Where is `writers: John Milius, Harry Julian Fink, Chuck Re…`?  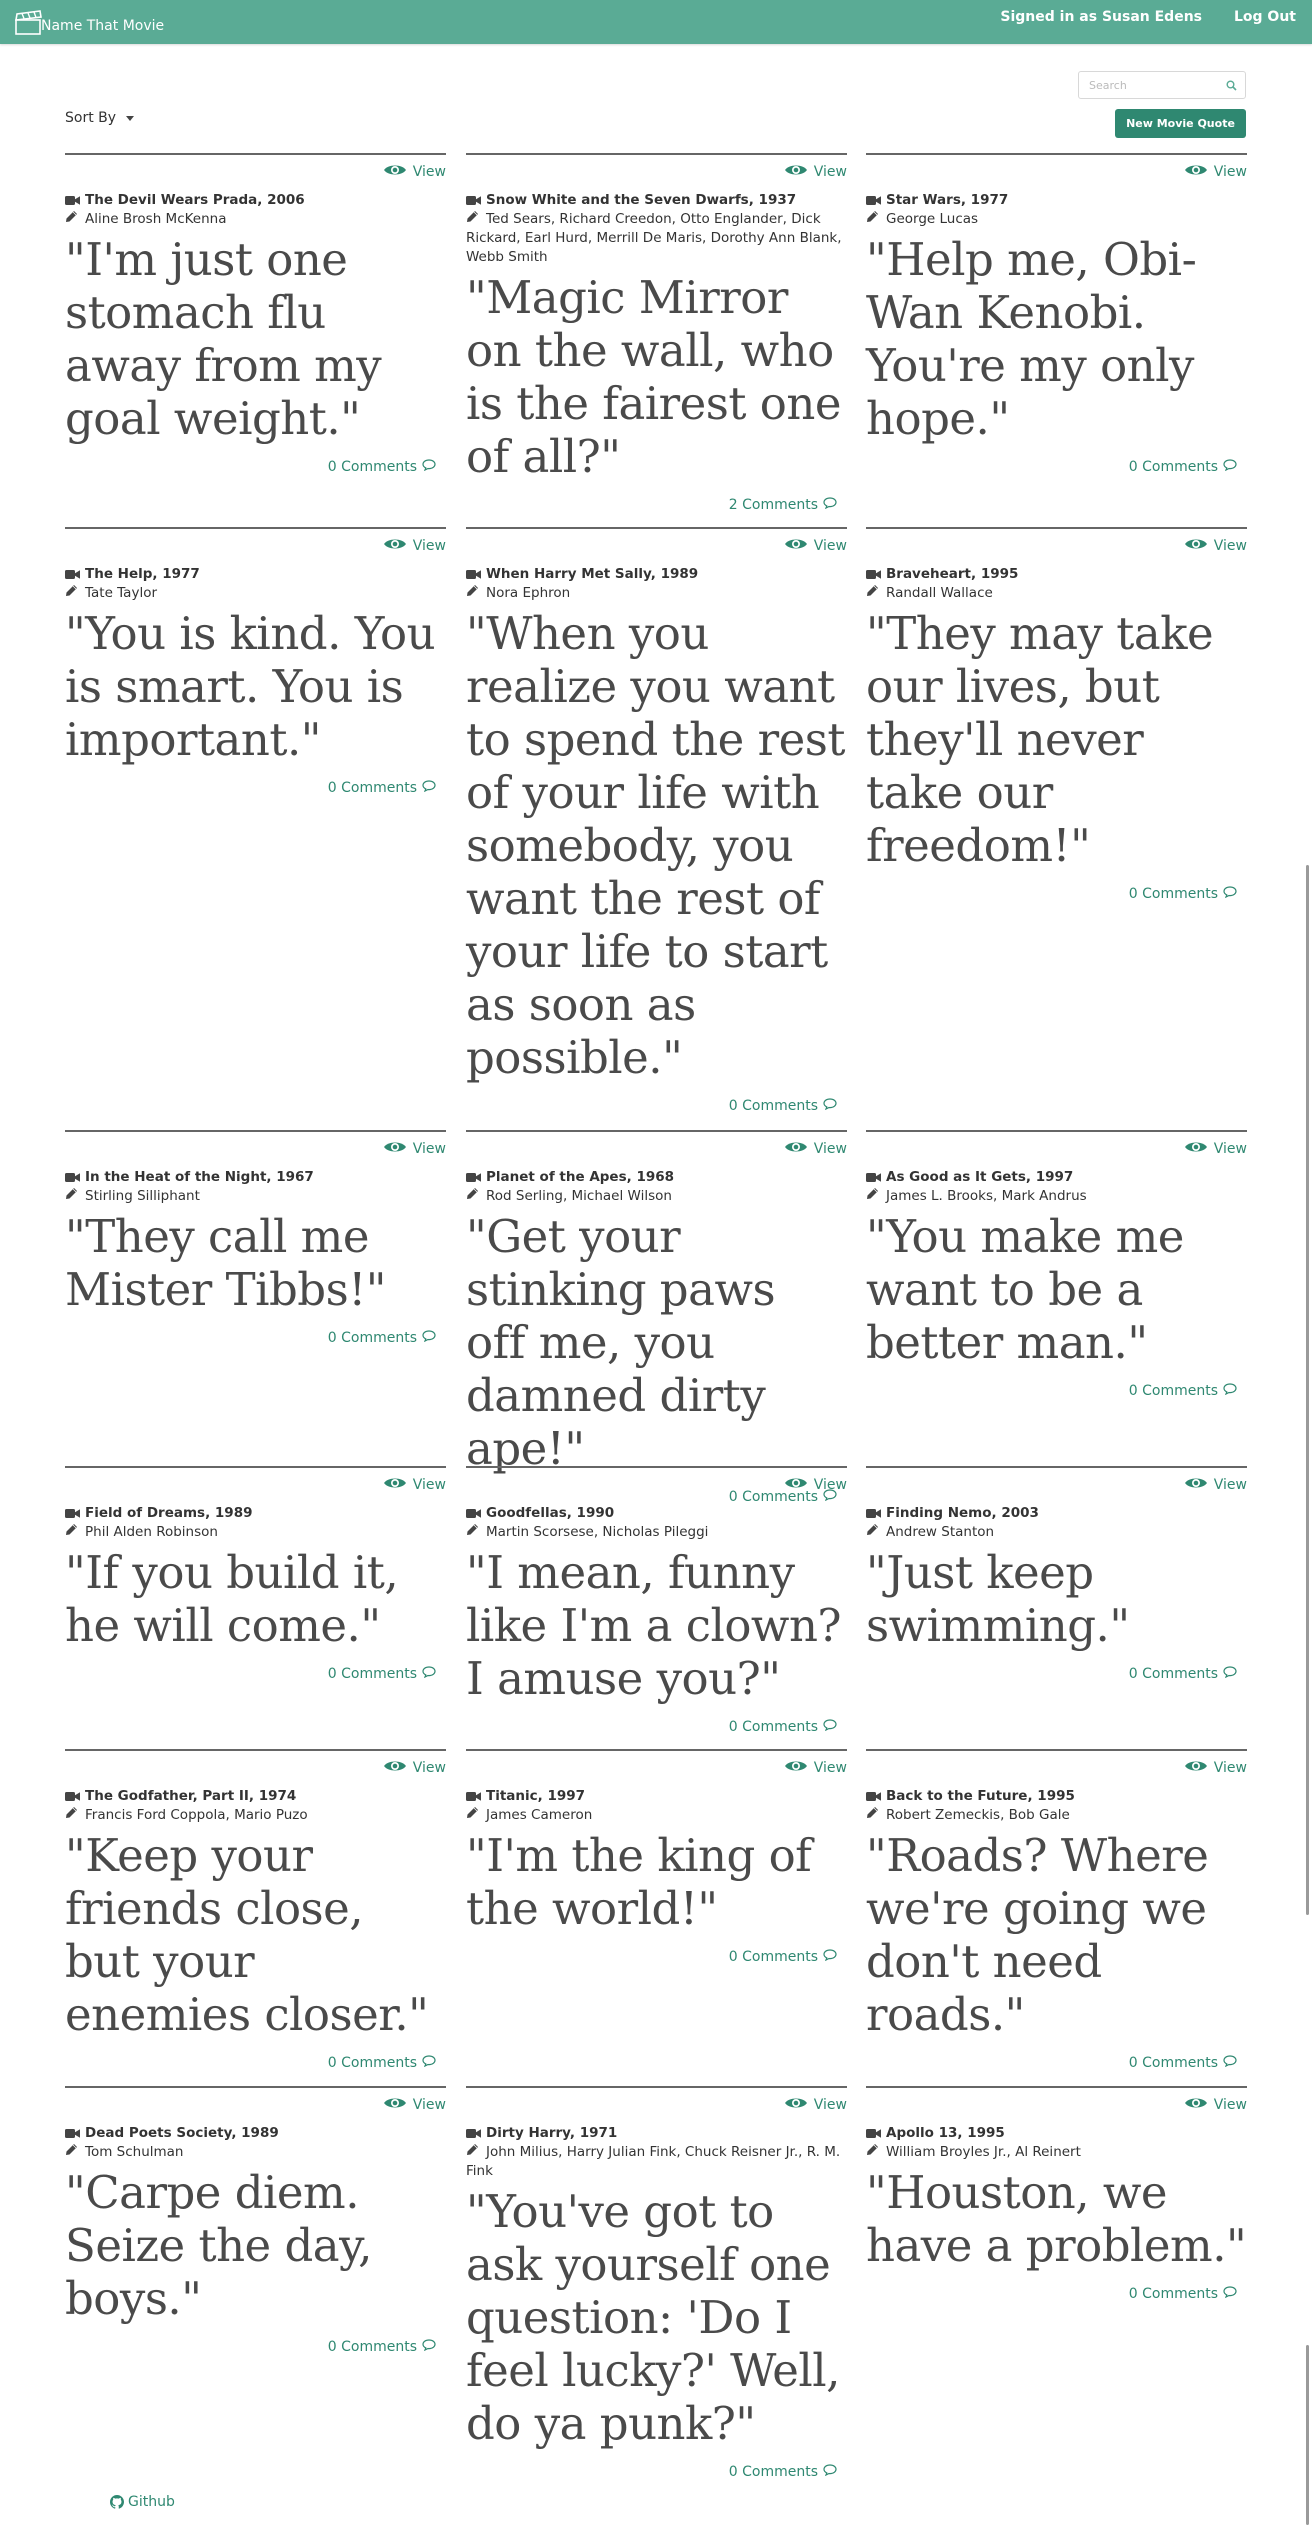
writers: John Milius, Harry Julian Fink, Chuck Re… is located at coordinates (653, 2161).